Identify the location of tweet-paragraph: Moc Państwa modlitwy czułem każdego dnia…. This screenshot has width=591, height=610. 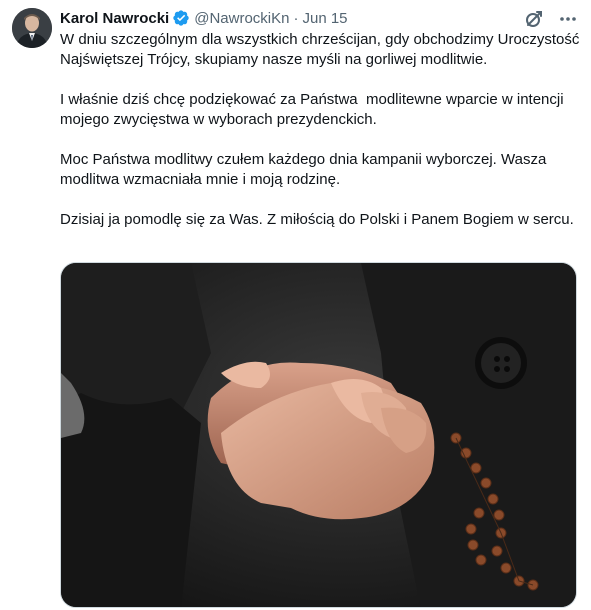
(305, 169).